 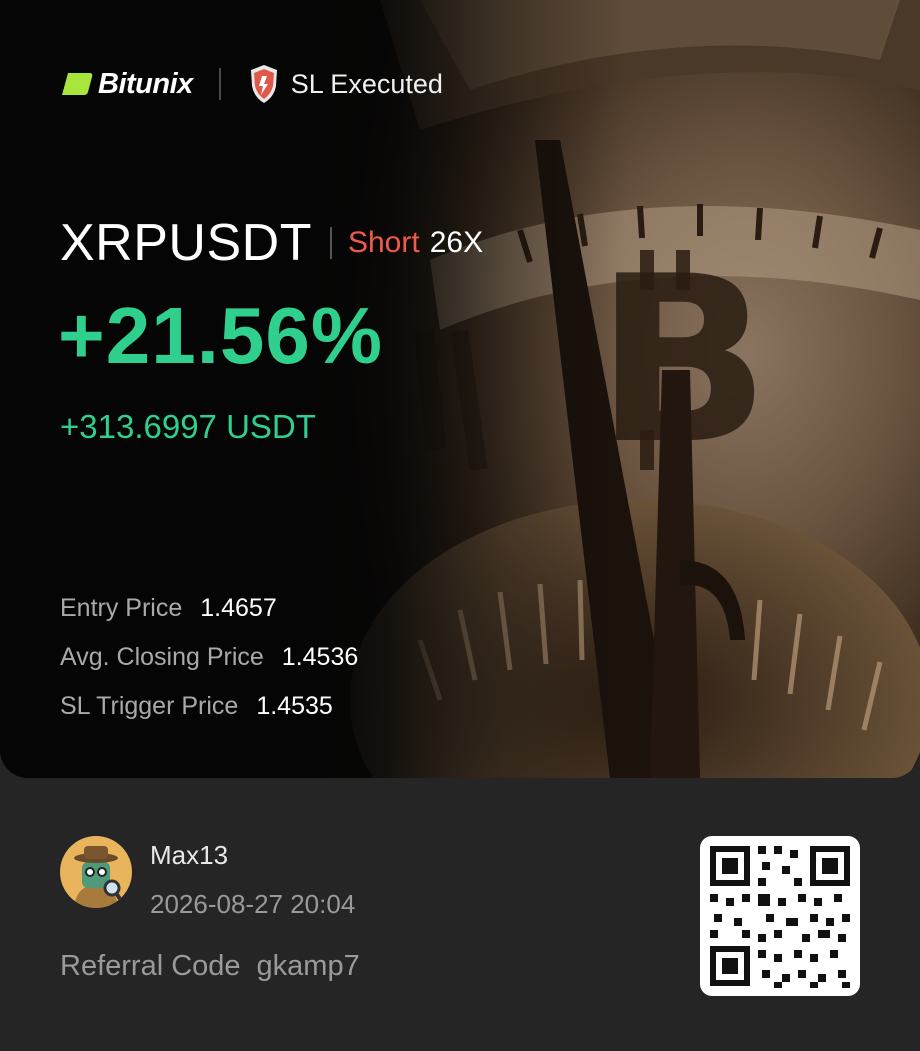 I want to click on referral-code: Referral Code gkamp7, so click(x=210, y=966).